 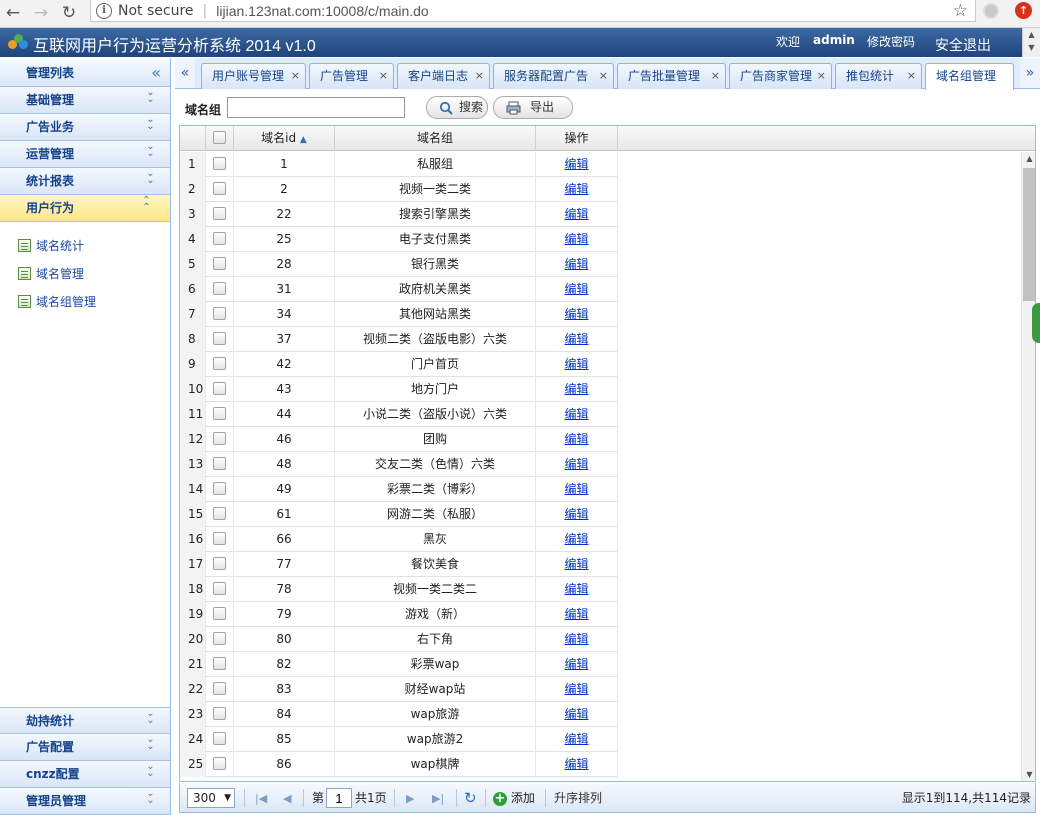 I want to click on table-row: 3 22 搜索引擎黑类 编辑, so click(x=399, y=214).